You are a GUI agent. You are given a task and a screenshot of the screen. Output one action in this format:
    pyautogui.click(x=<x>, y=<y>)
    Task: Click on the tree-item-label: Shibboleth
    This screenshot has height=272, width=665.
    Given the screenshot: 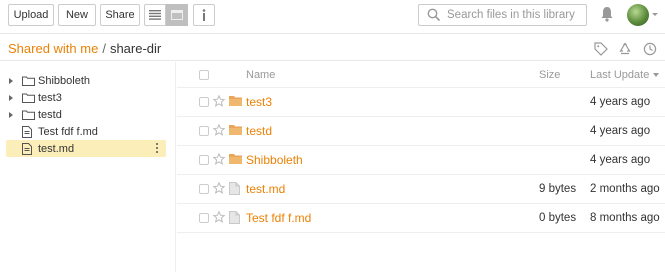 What is the action you would take?
    pyautogui.click(x=64, y=80)
    